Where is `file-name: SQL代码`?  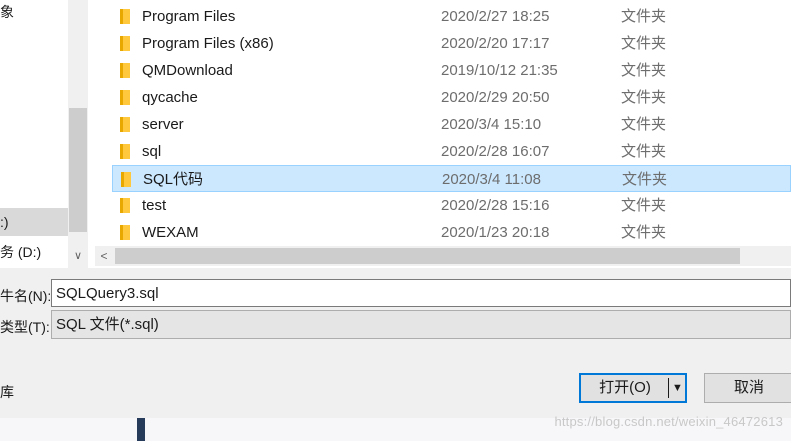 file-name: SQL代码 is located at coordinates (173, 179).